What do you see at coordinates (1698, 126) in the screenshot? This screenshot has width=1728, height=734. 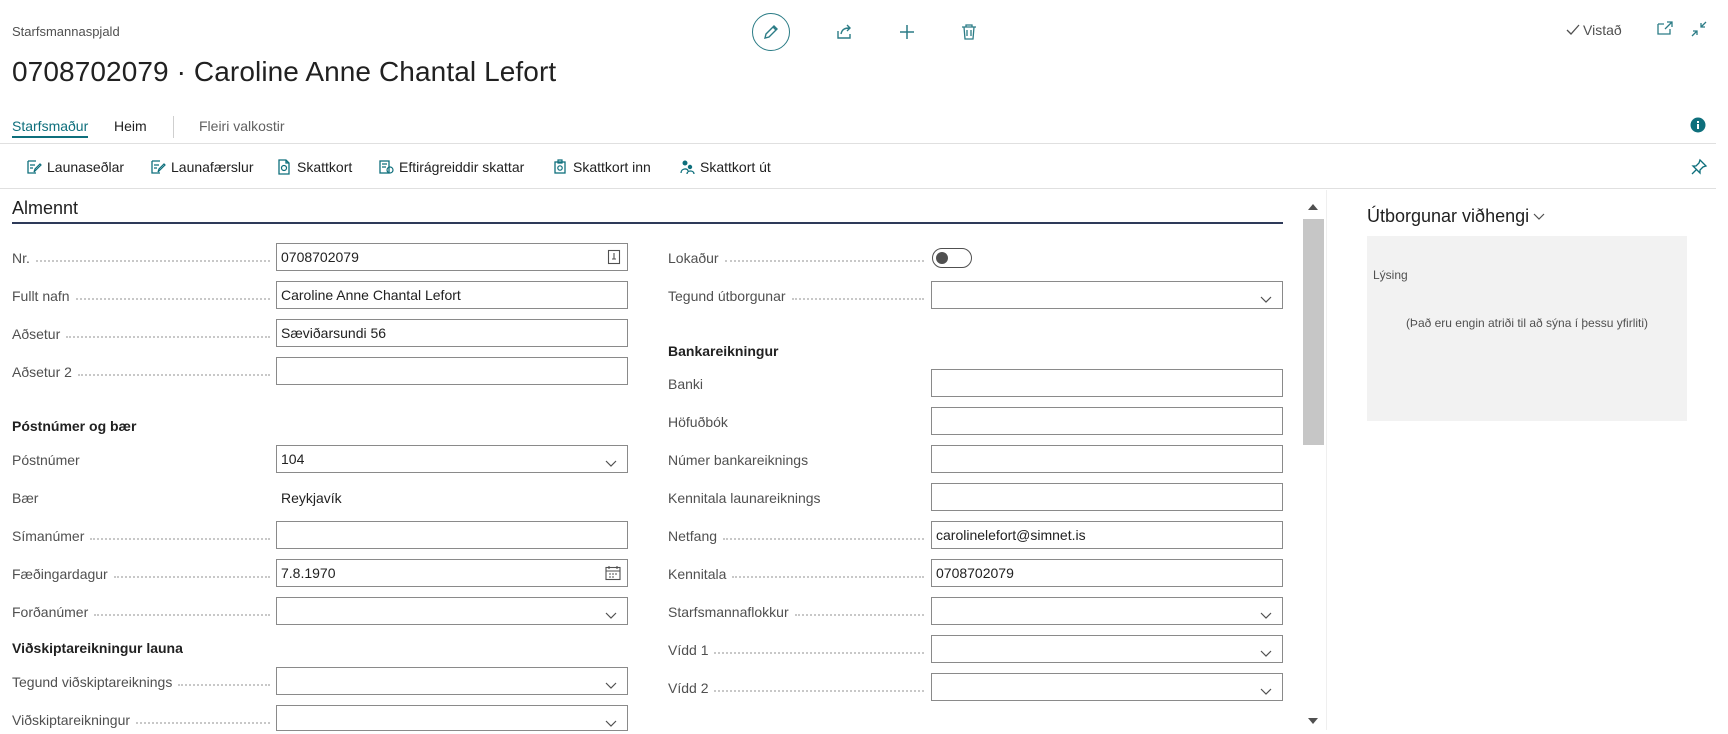 I see `info-icon` at bounding box center [1698, 126].